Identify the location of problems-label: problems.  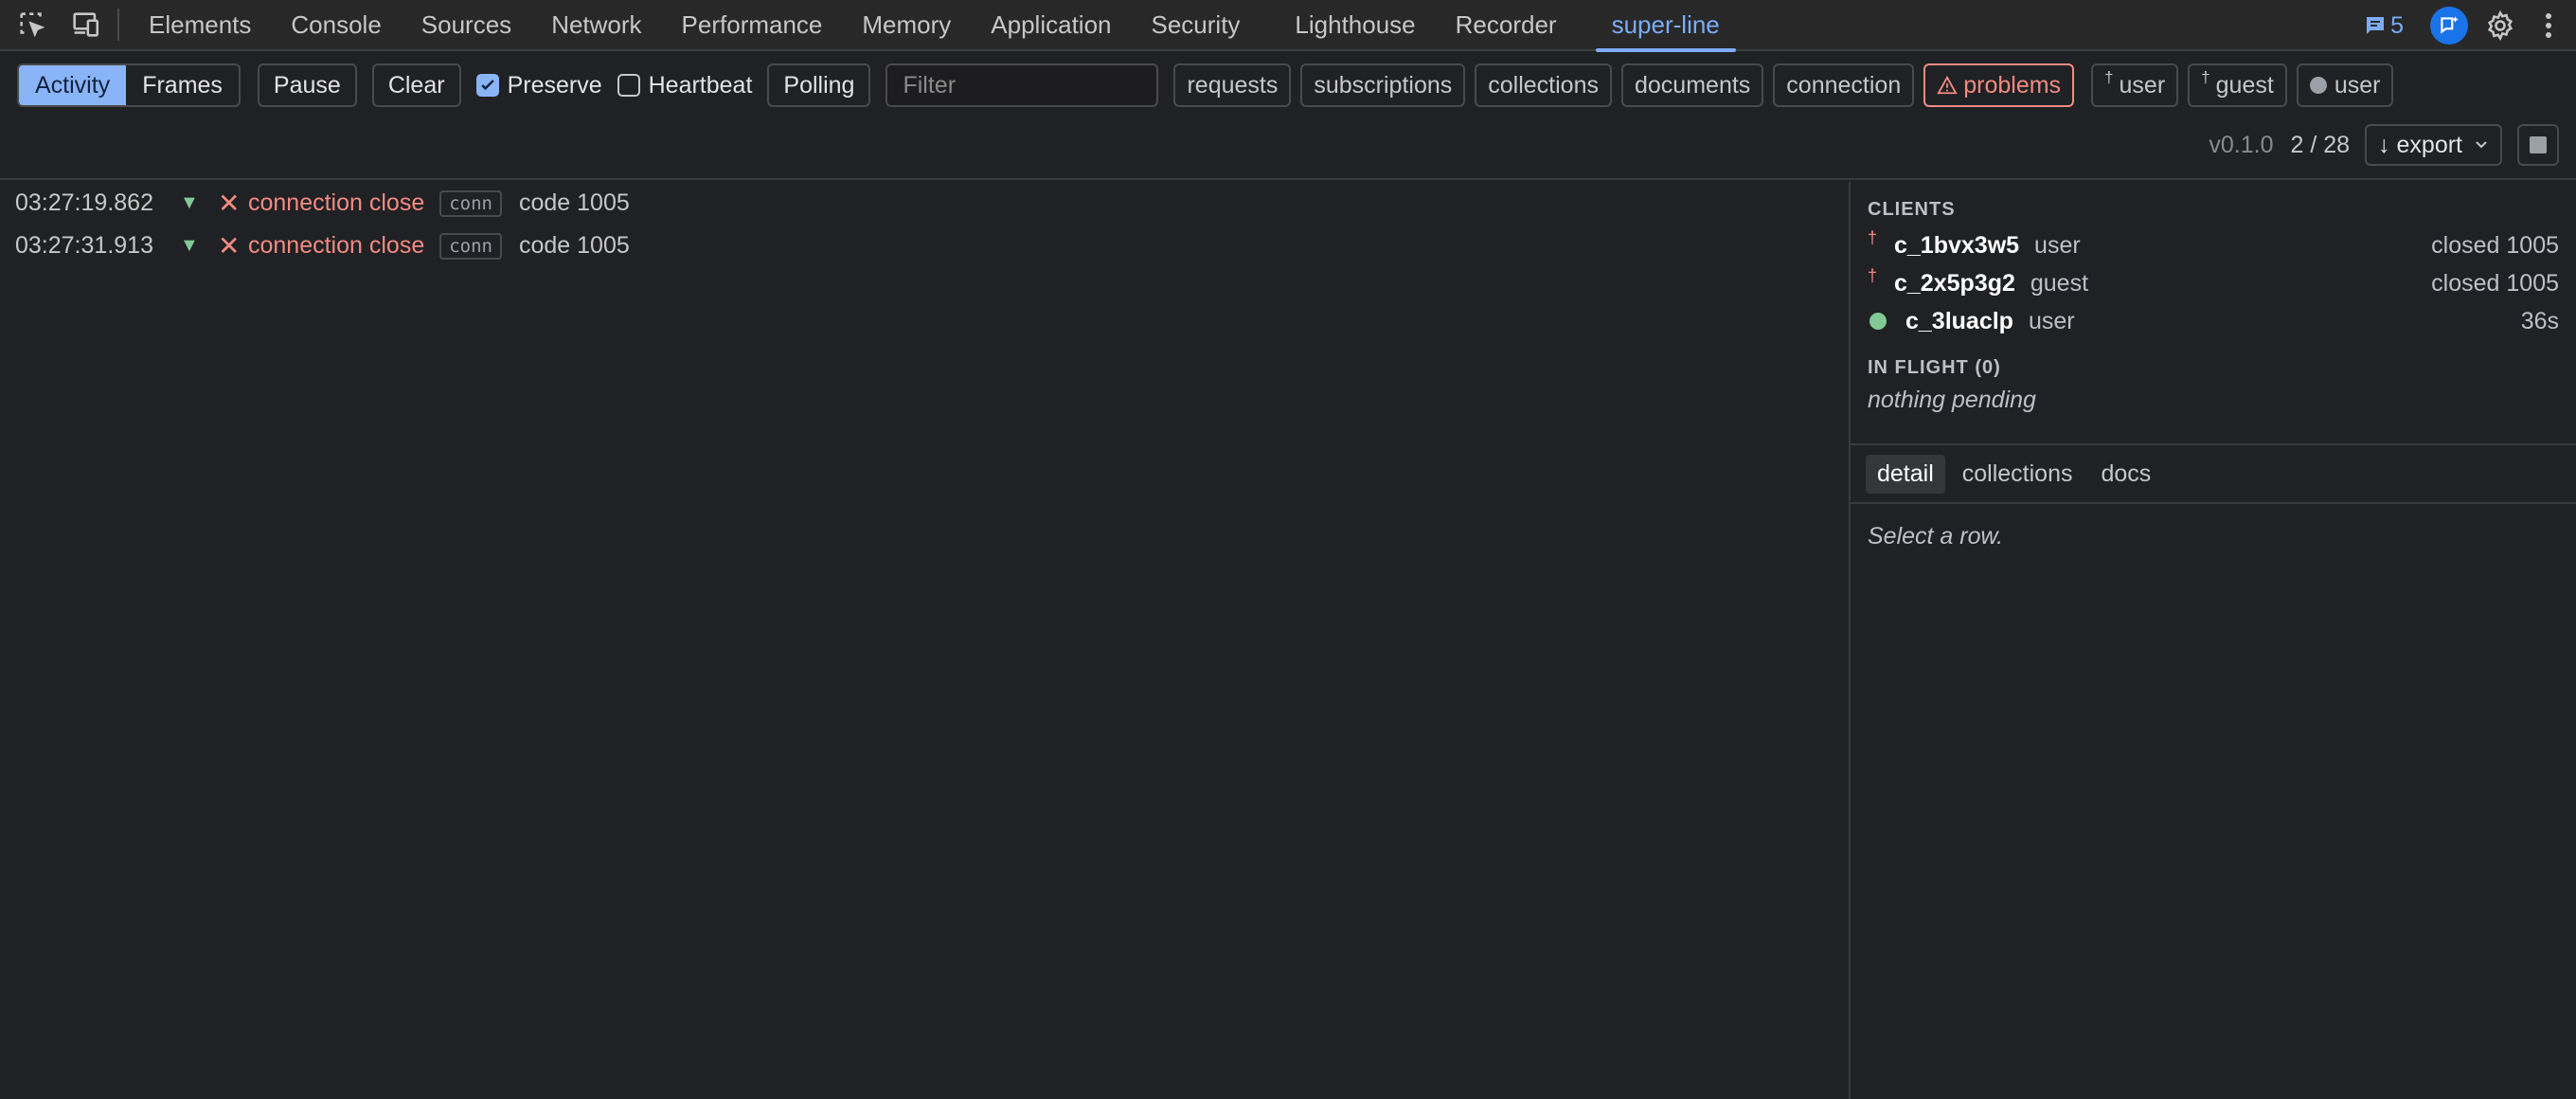
(2012, 85).